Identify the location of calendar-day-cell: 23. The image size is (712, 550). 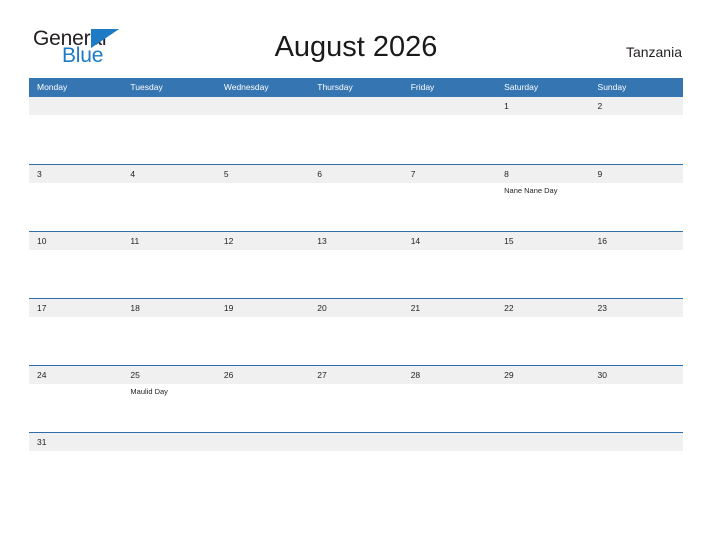
(636, 332).